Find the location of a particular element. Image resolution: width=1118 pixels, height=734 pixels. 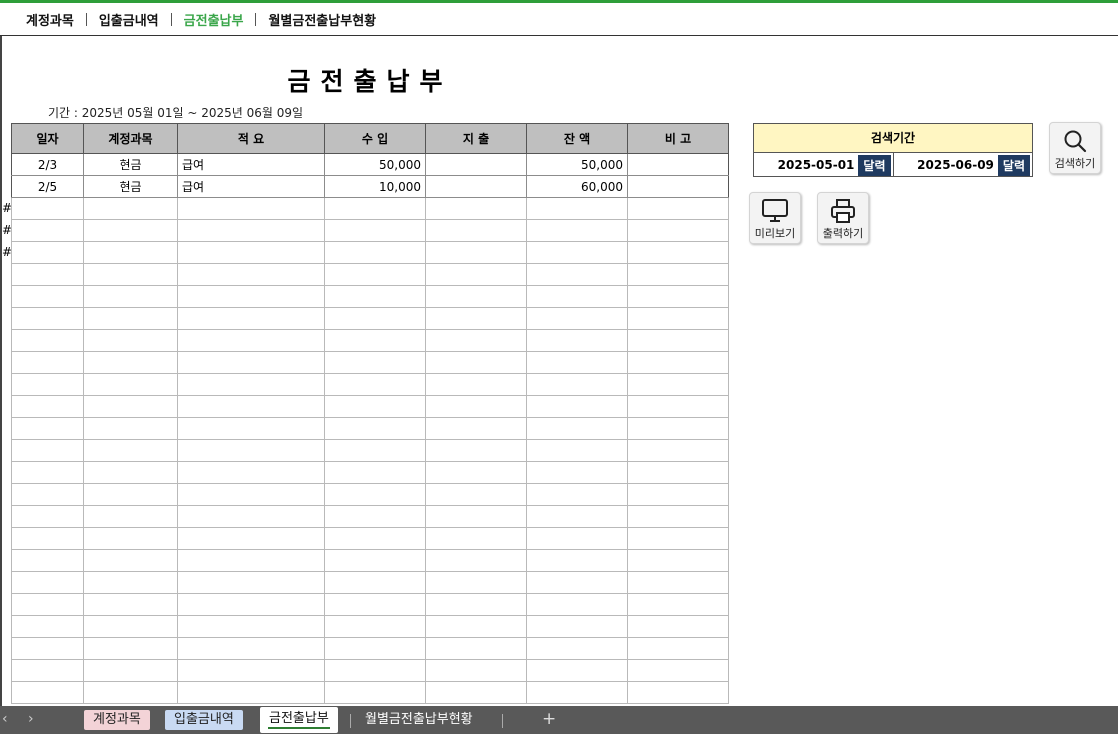

cell-memo: 급여 is located at coordinates (251, 186).